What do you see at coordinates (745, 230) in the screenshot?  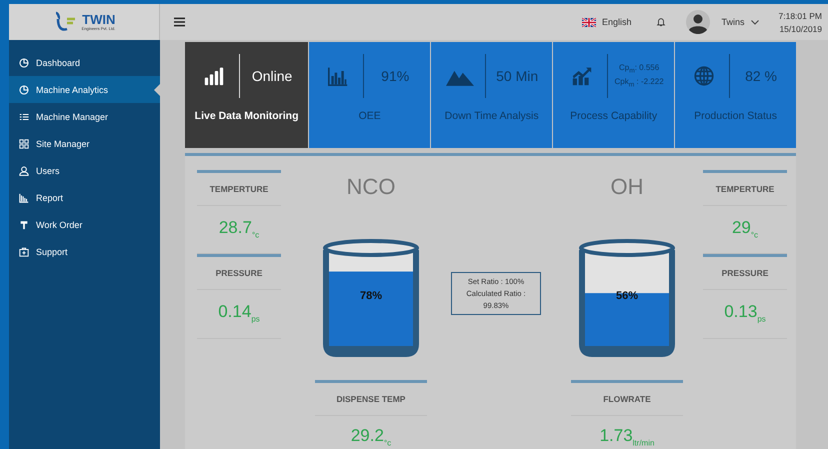 I see `stat-value: 29$_{°c}$` at bounding box center [745, 230].